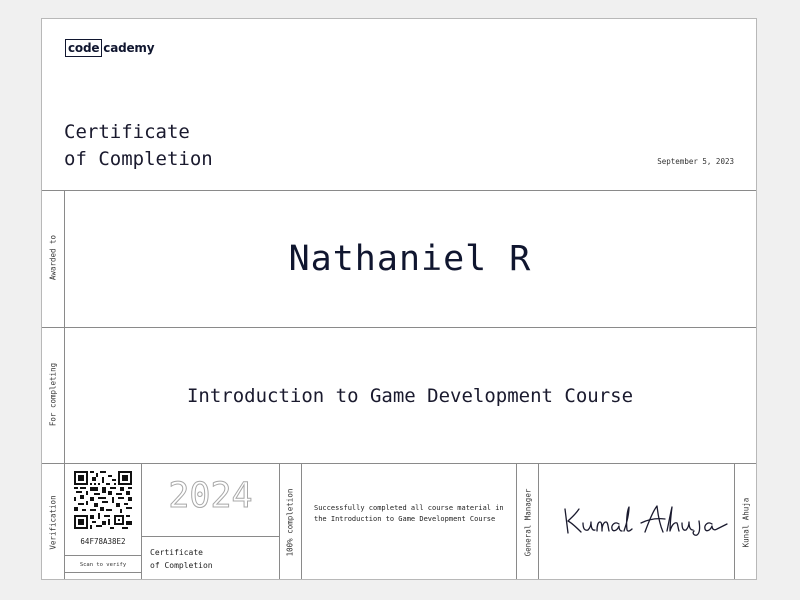 The image size is (800, 600). I want to click on awarded-to-label: Awarded to, so click(53, 257).